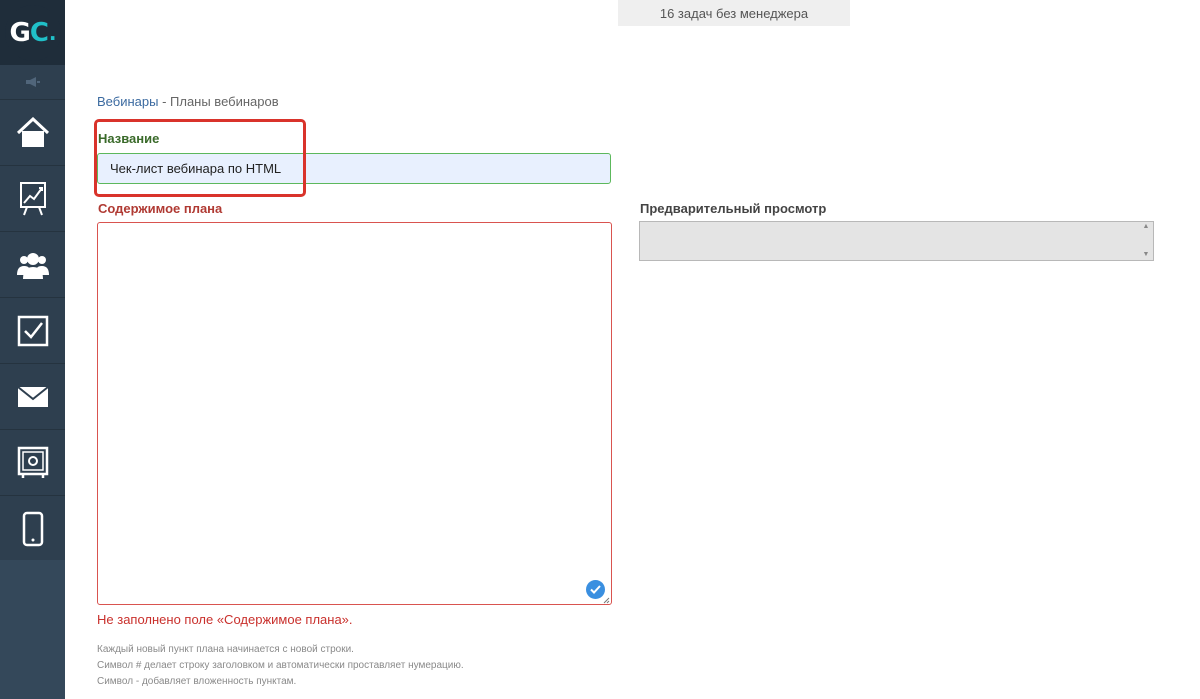 Image resolution: width=1200 pixels, height=699 pixels. I want to click on scroll-up-icon: ▲, so click(1146, 227).